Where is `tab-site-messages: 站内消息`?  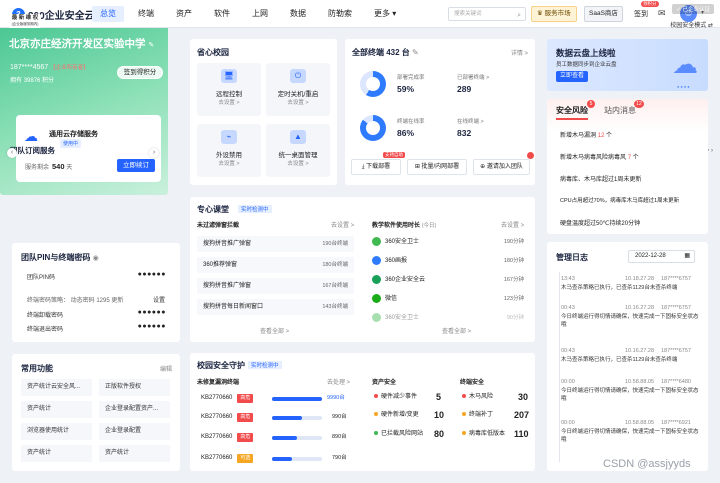
tab-site-messages: 站内消息 is located at coordinates (620, 110).